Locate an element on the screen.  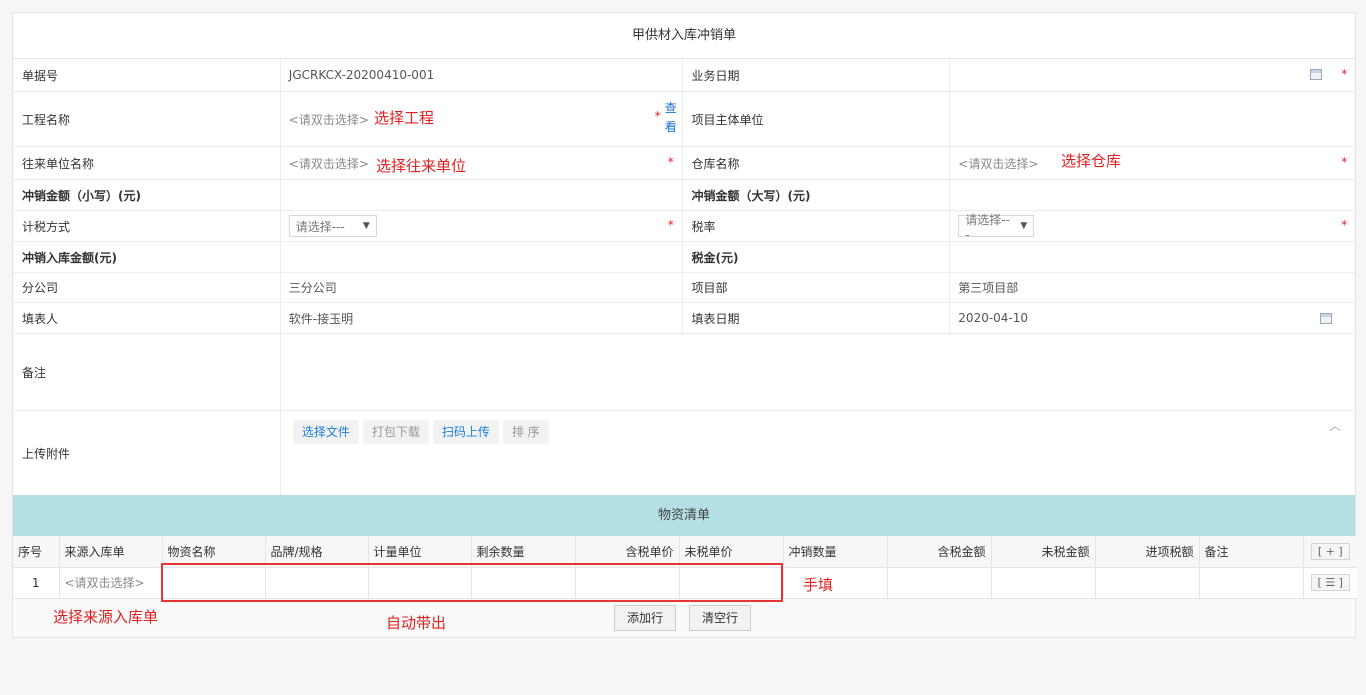
tax-rate-select: 请选择--- ▼ is located at coordinates (996, 227).